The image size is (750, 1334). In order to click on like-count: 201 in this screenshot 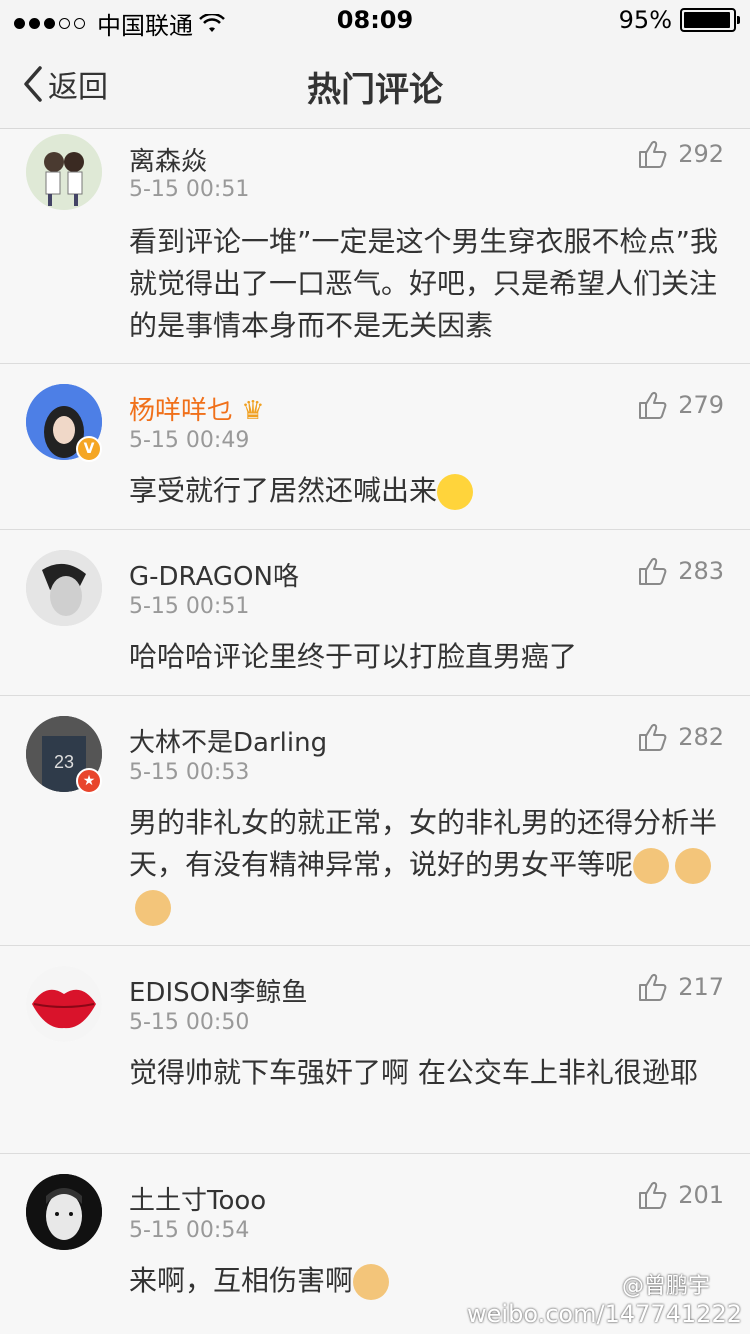, I will do `click(701, 1195)`.